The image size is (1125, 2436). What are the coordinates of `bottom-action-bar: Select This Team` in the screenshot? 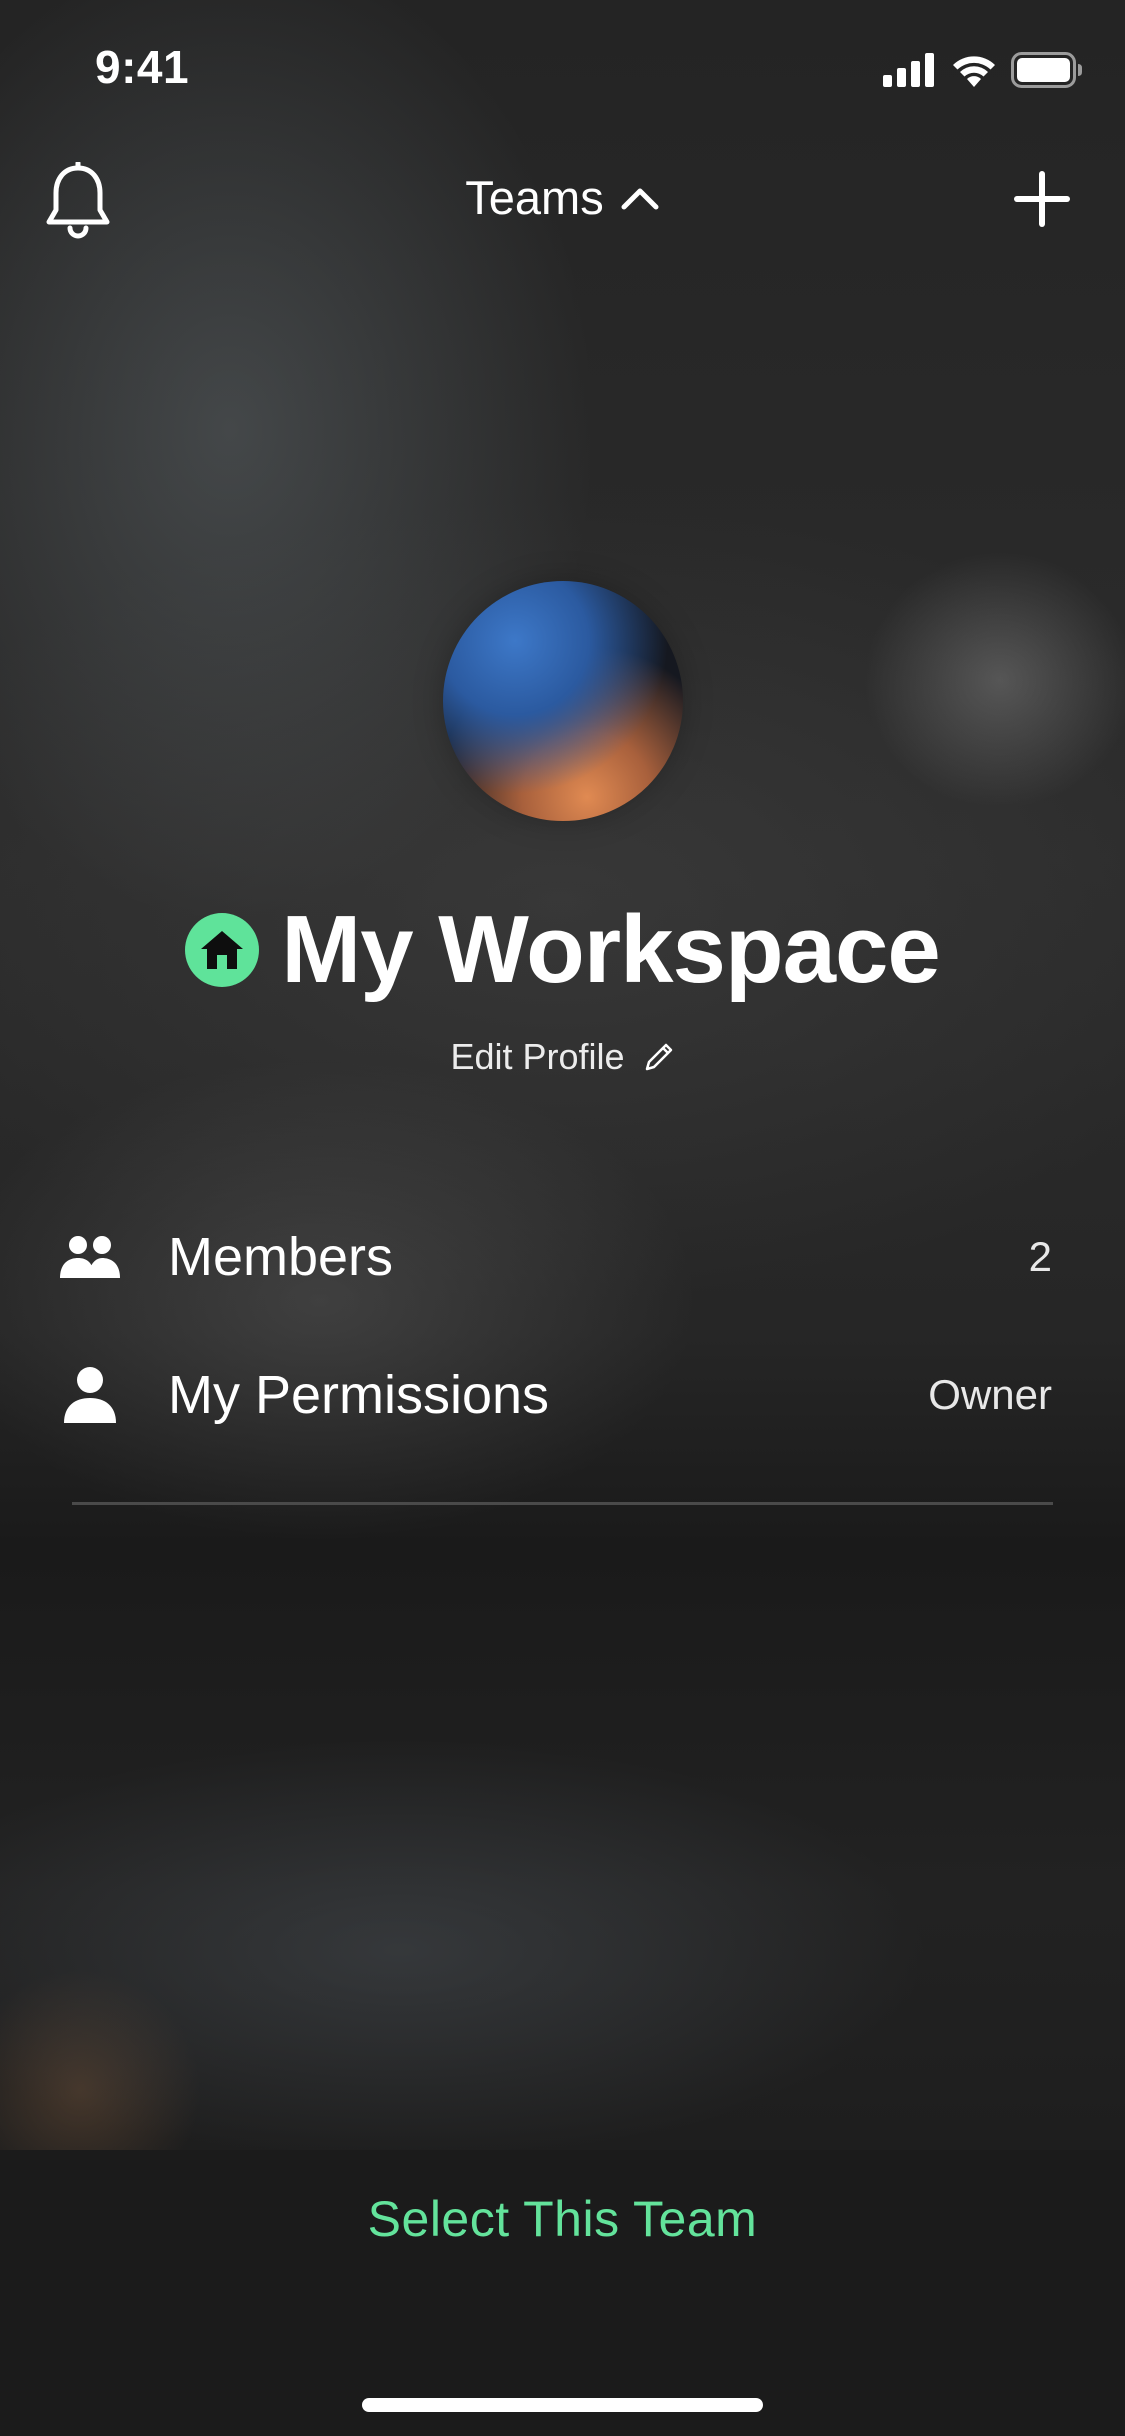 It's located at (562, 2293).